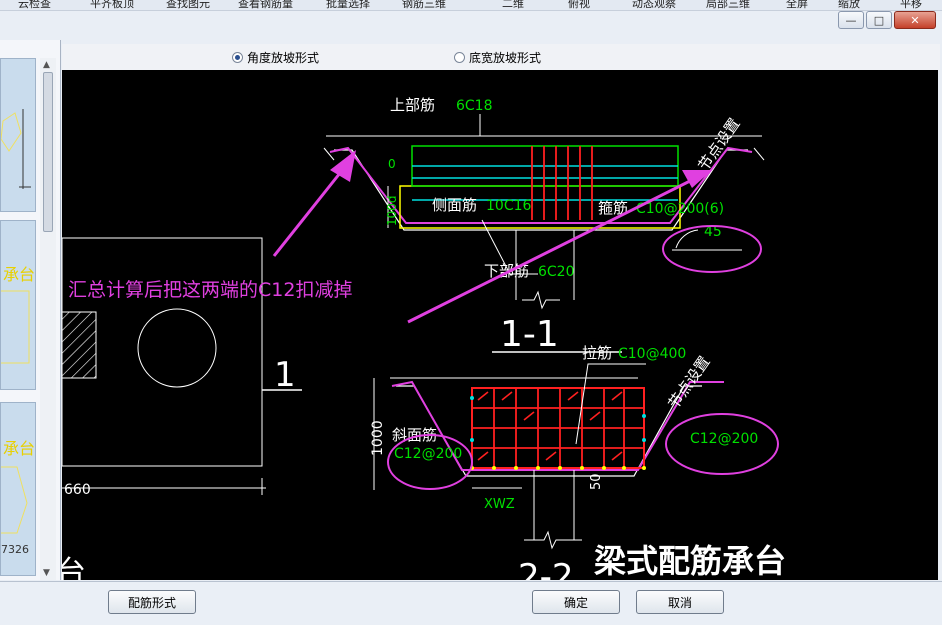  Describe the element at coordinates (19, 274) in the screenshot. I see `thumbnail-2-label: 承台` at that location.